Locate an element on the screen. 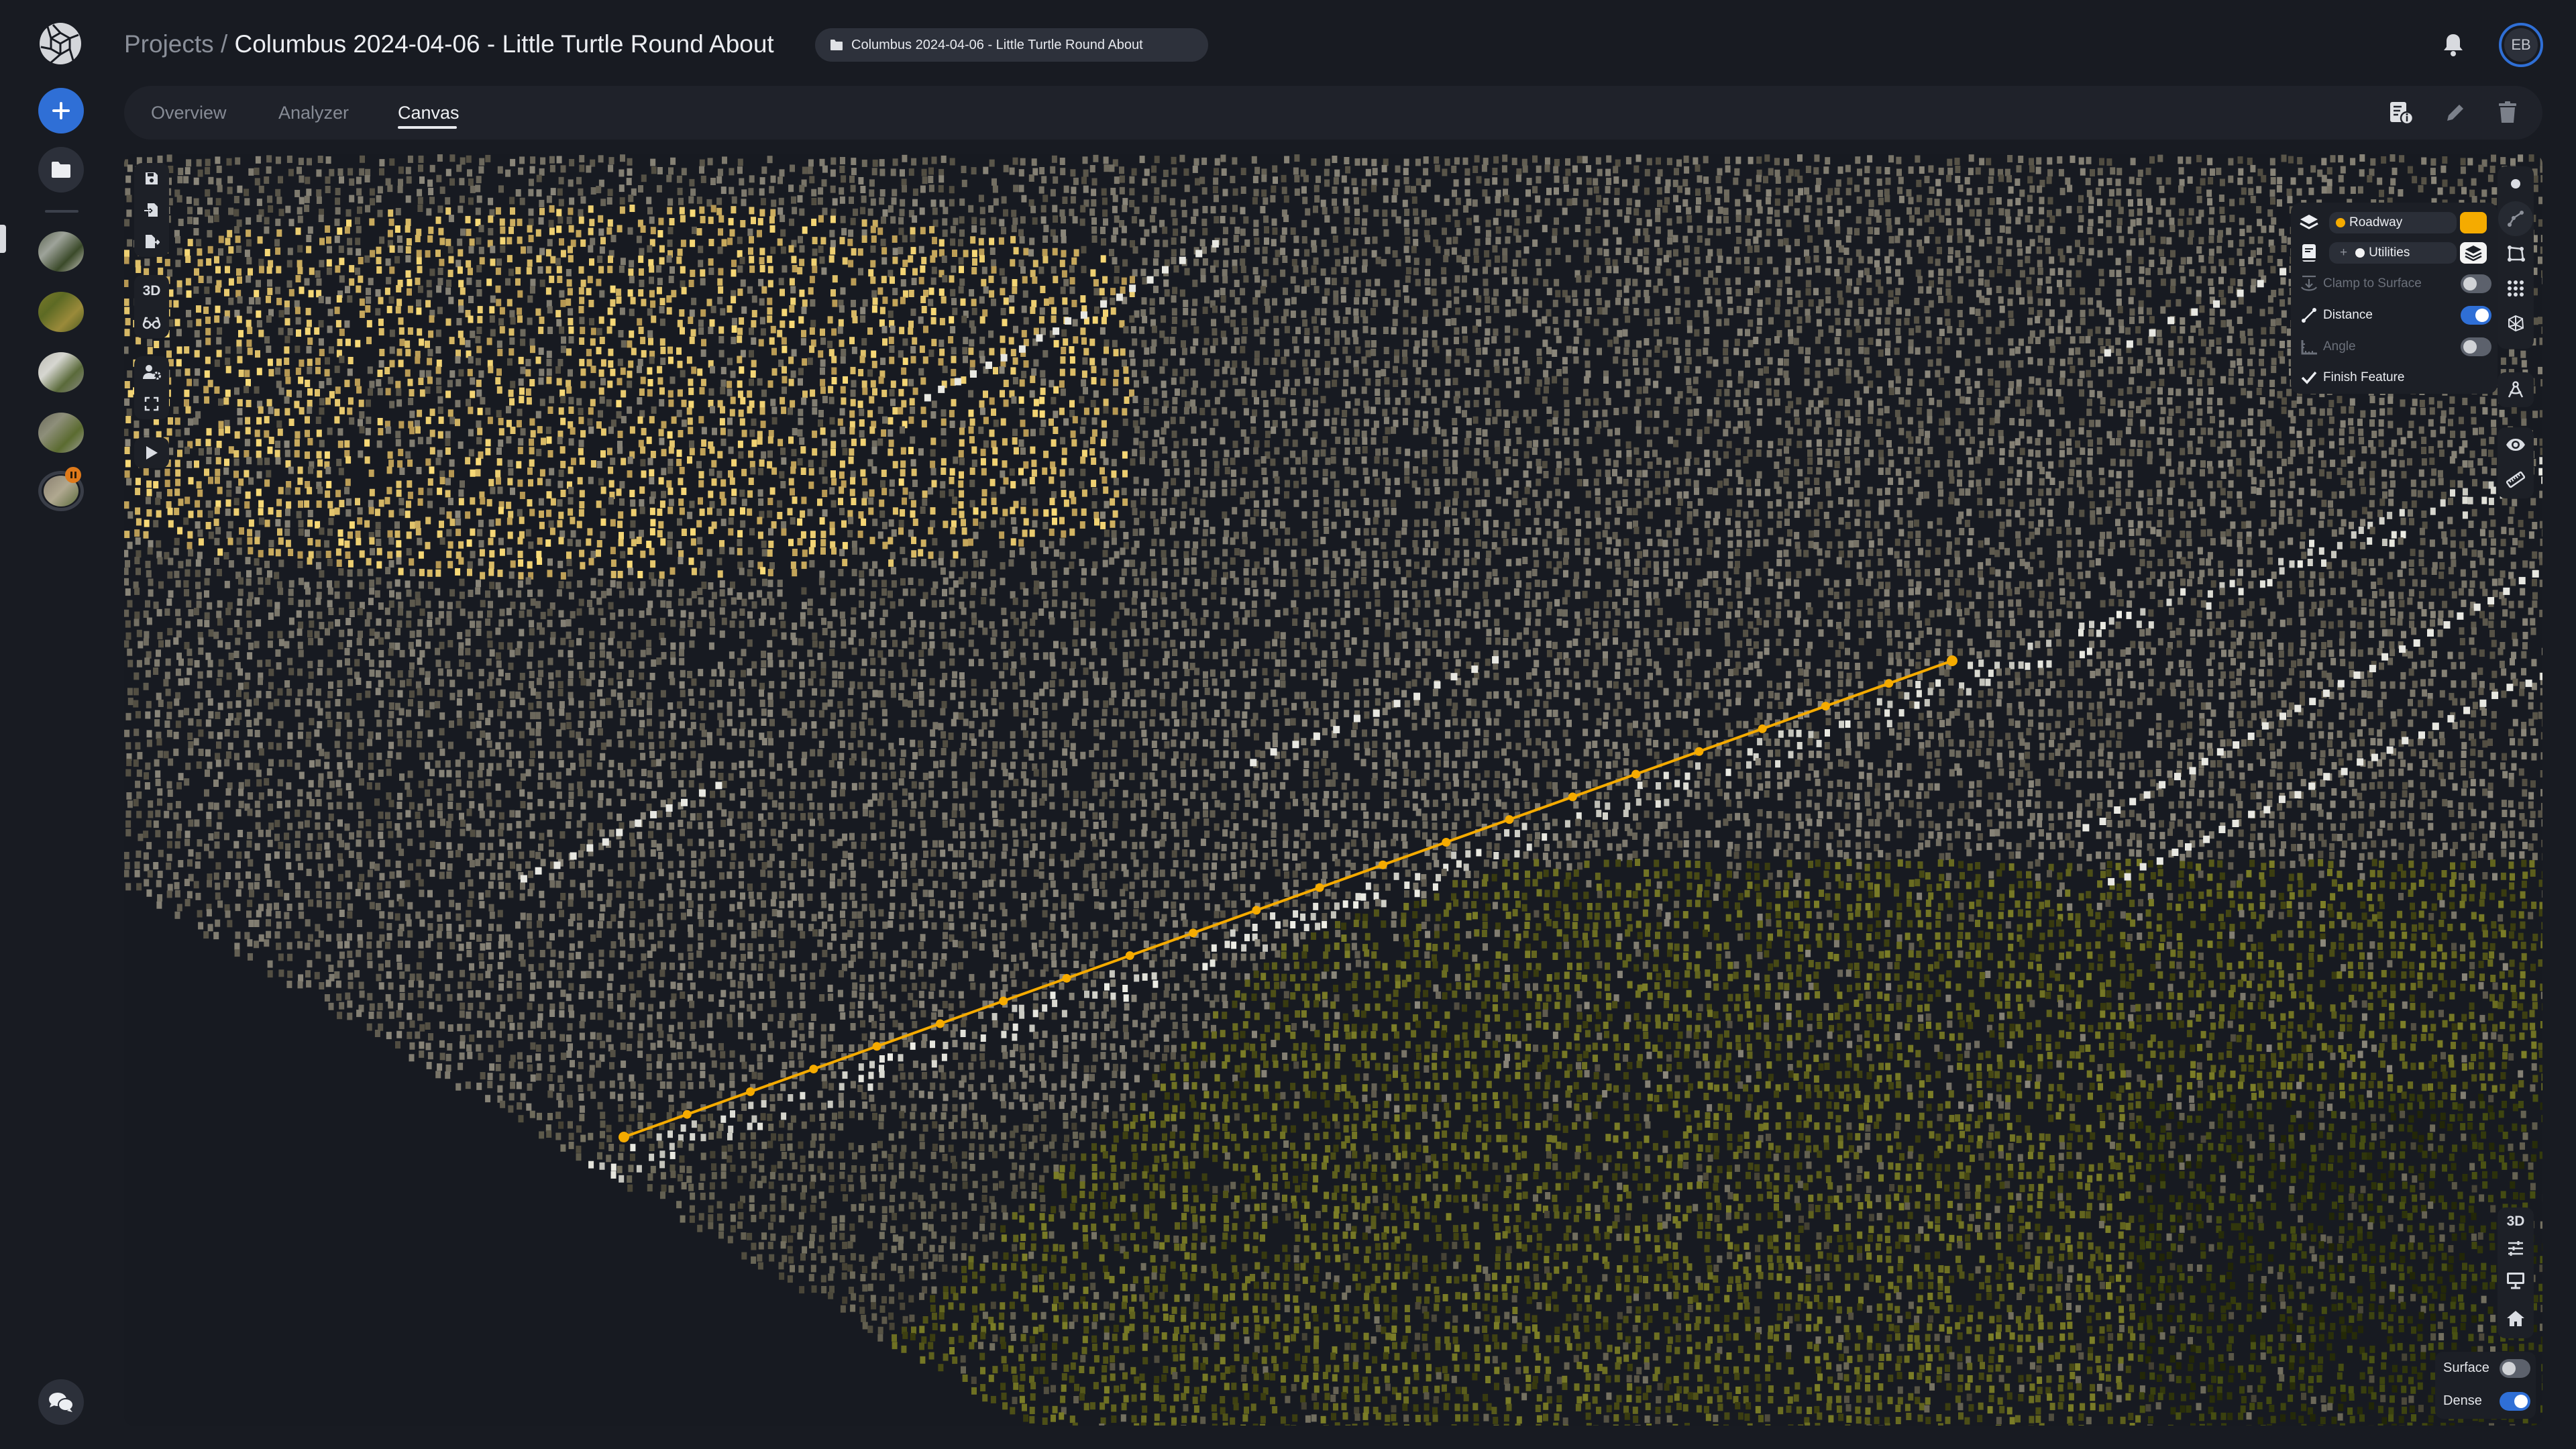 The width and height of the screenshot is (2576, 1449). mesh-icon is located at coordinates (2516, 323).